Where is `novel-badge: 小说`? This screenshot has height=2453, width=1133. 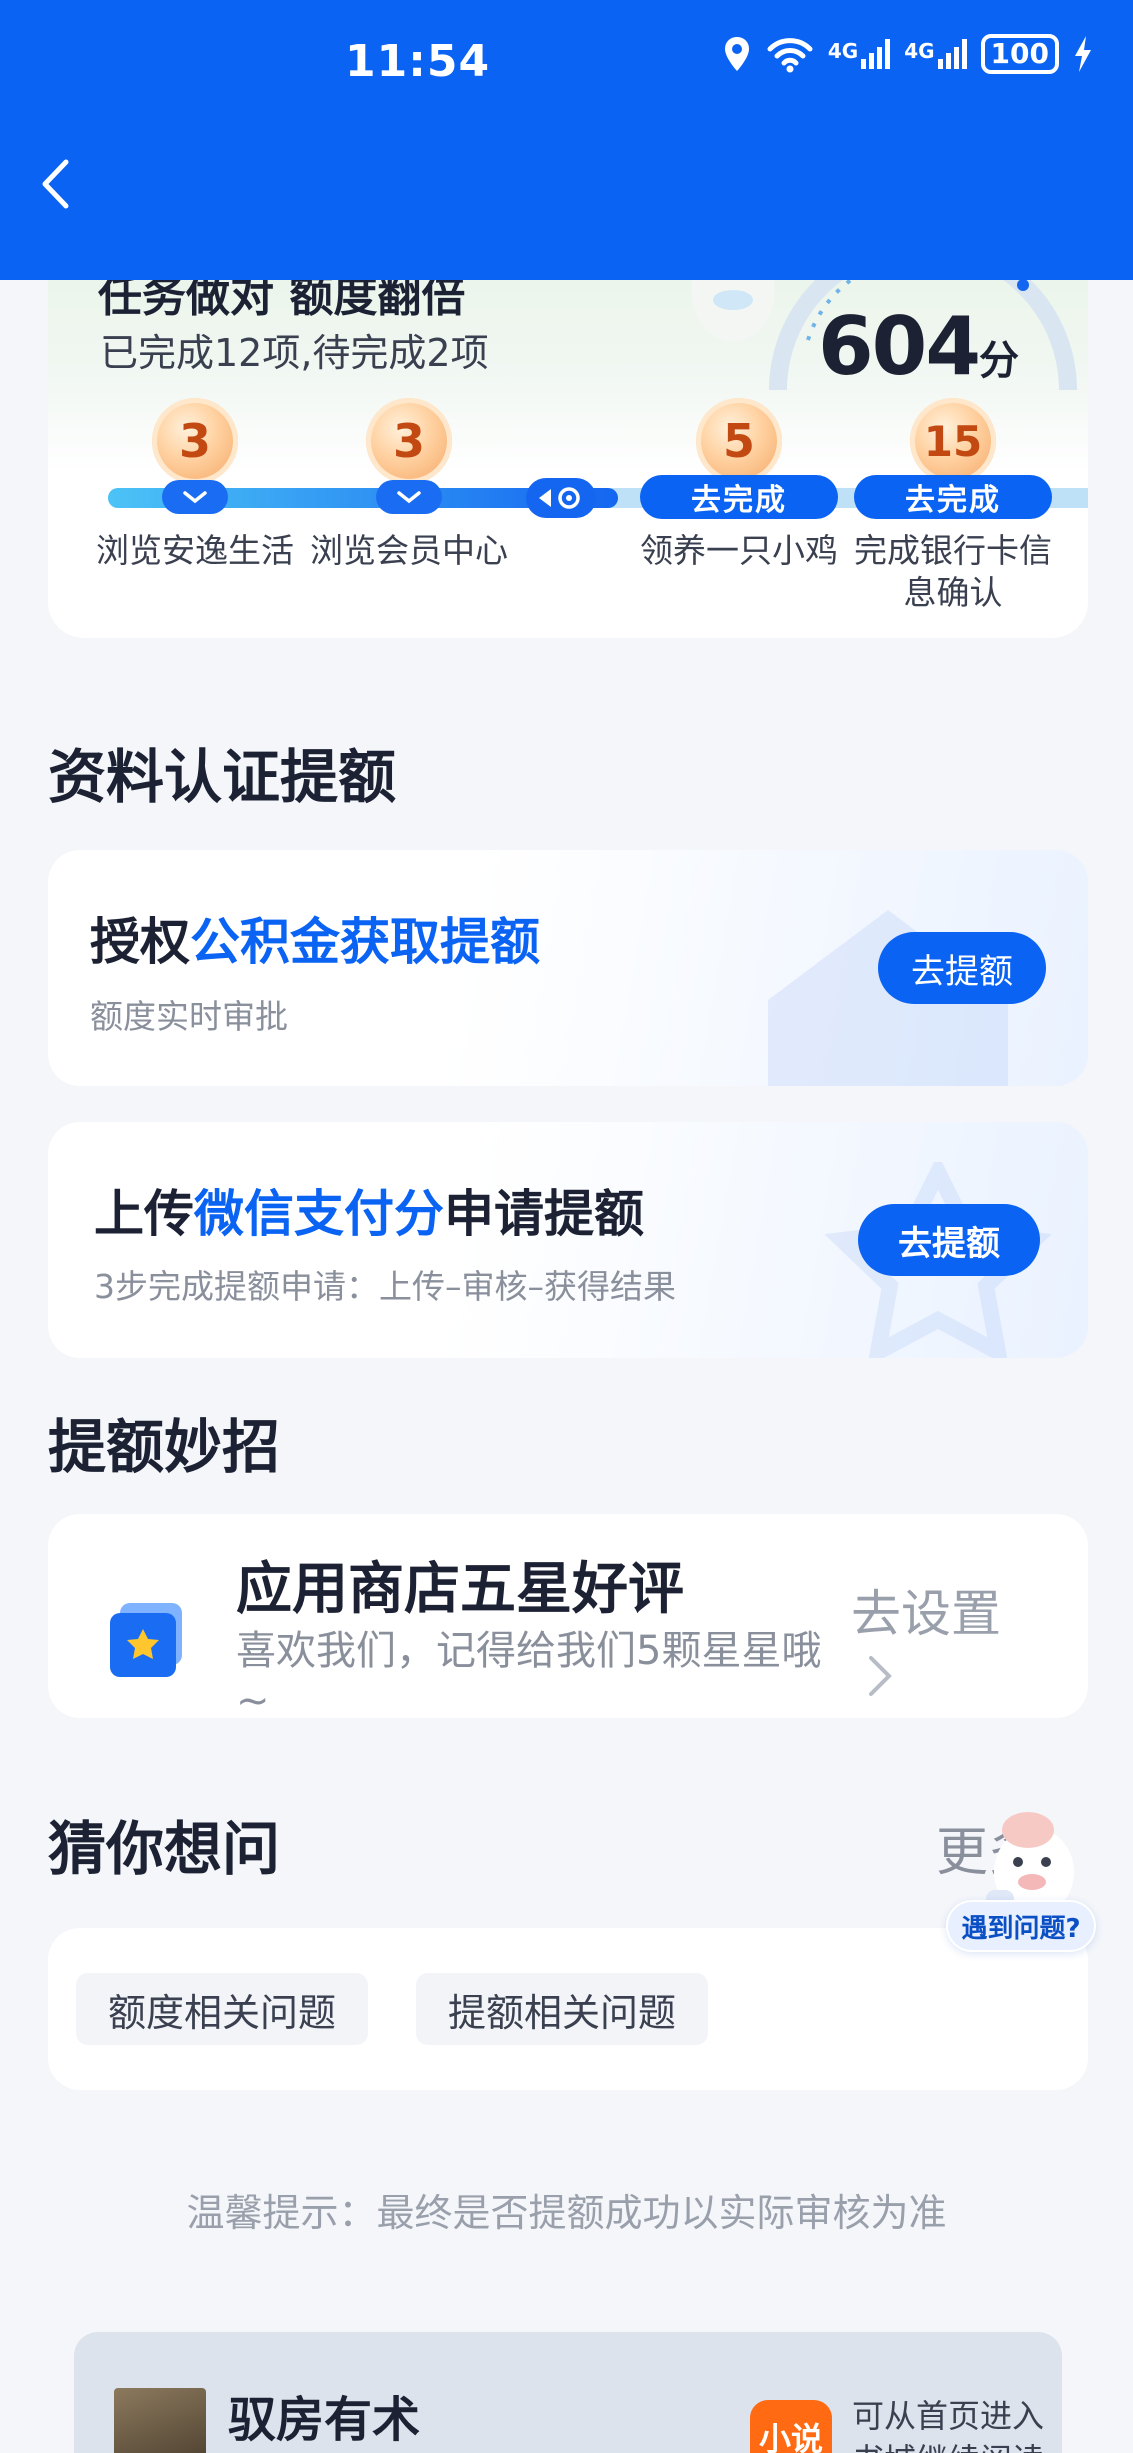
novel-badge: 小说 is located at coordinates (791, 2426).